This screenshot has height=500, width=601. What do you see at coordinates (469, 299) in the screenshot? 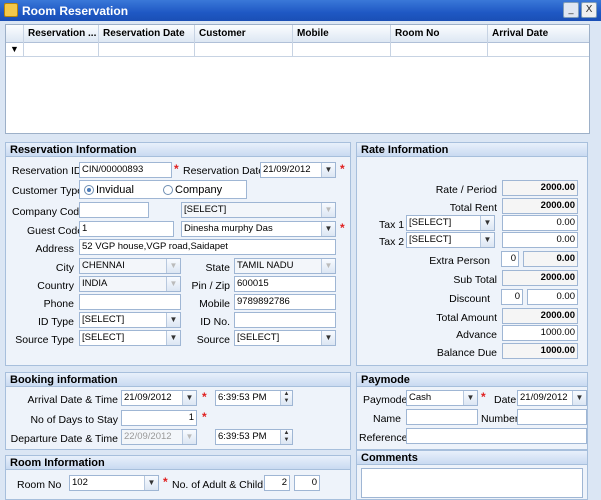
I see `discount-label: Discount` at bounding box center [469, 299].